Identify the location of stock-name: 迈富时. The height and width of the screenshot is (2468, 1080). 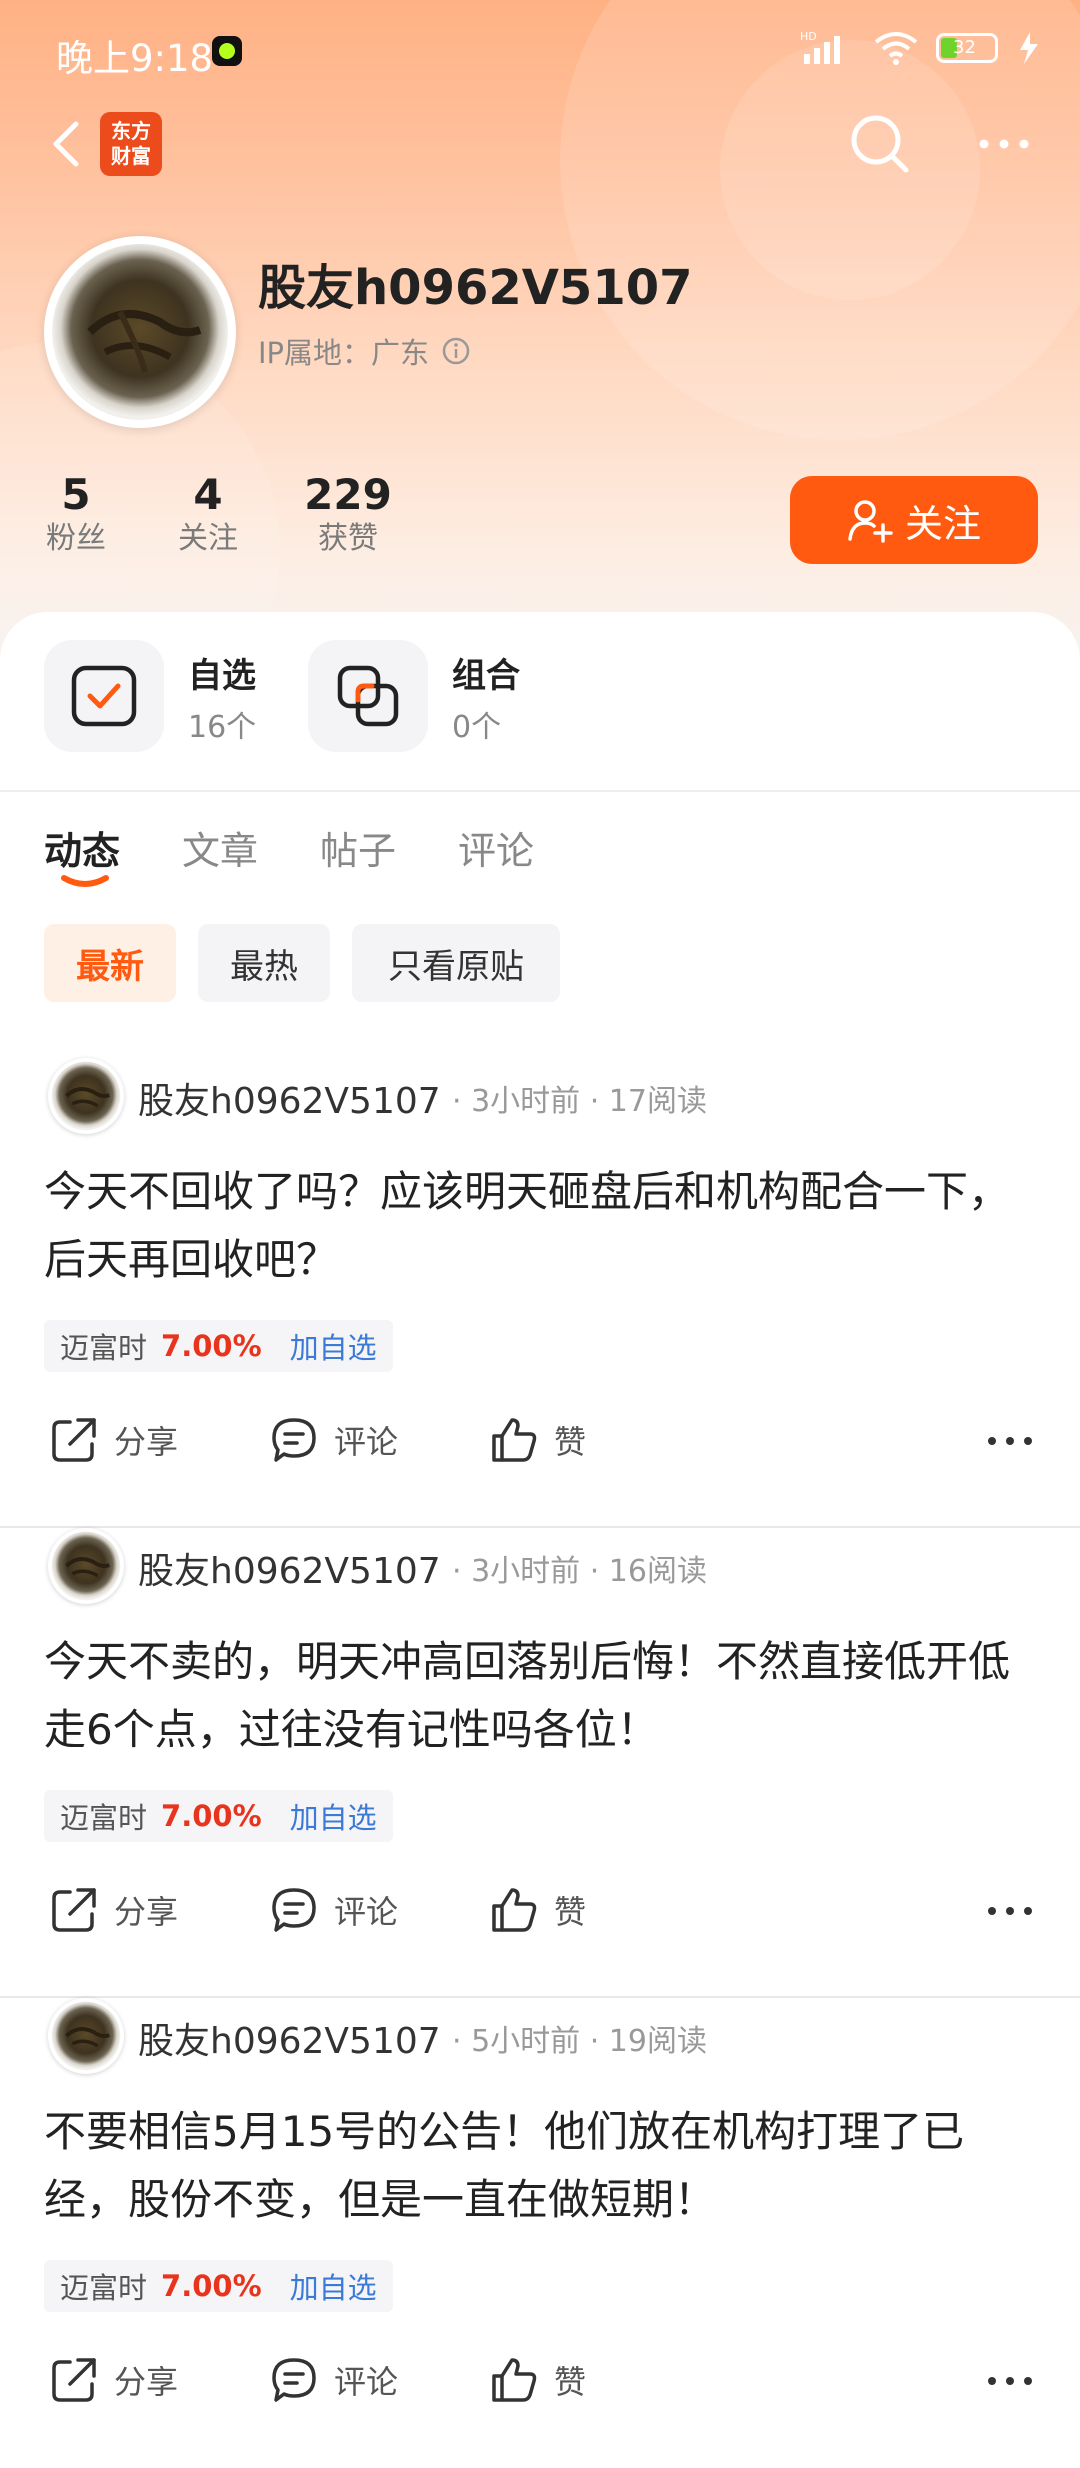
(104, 1348).